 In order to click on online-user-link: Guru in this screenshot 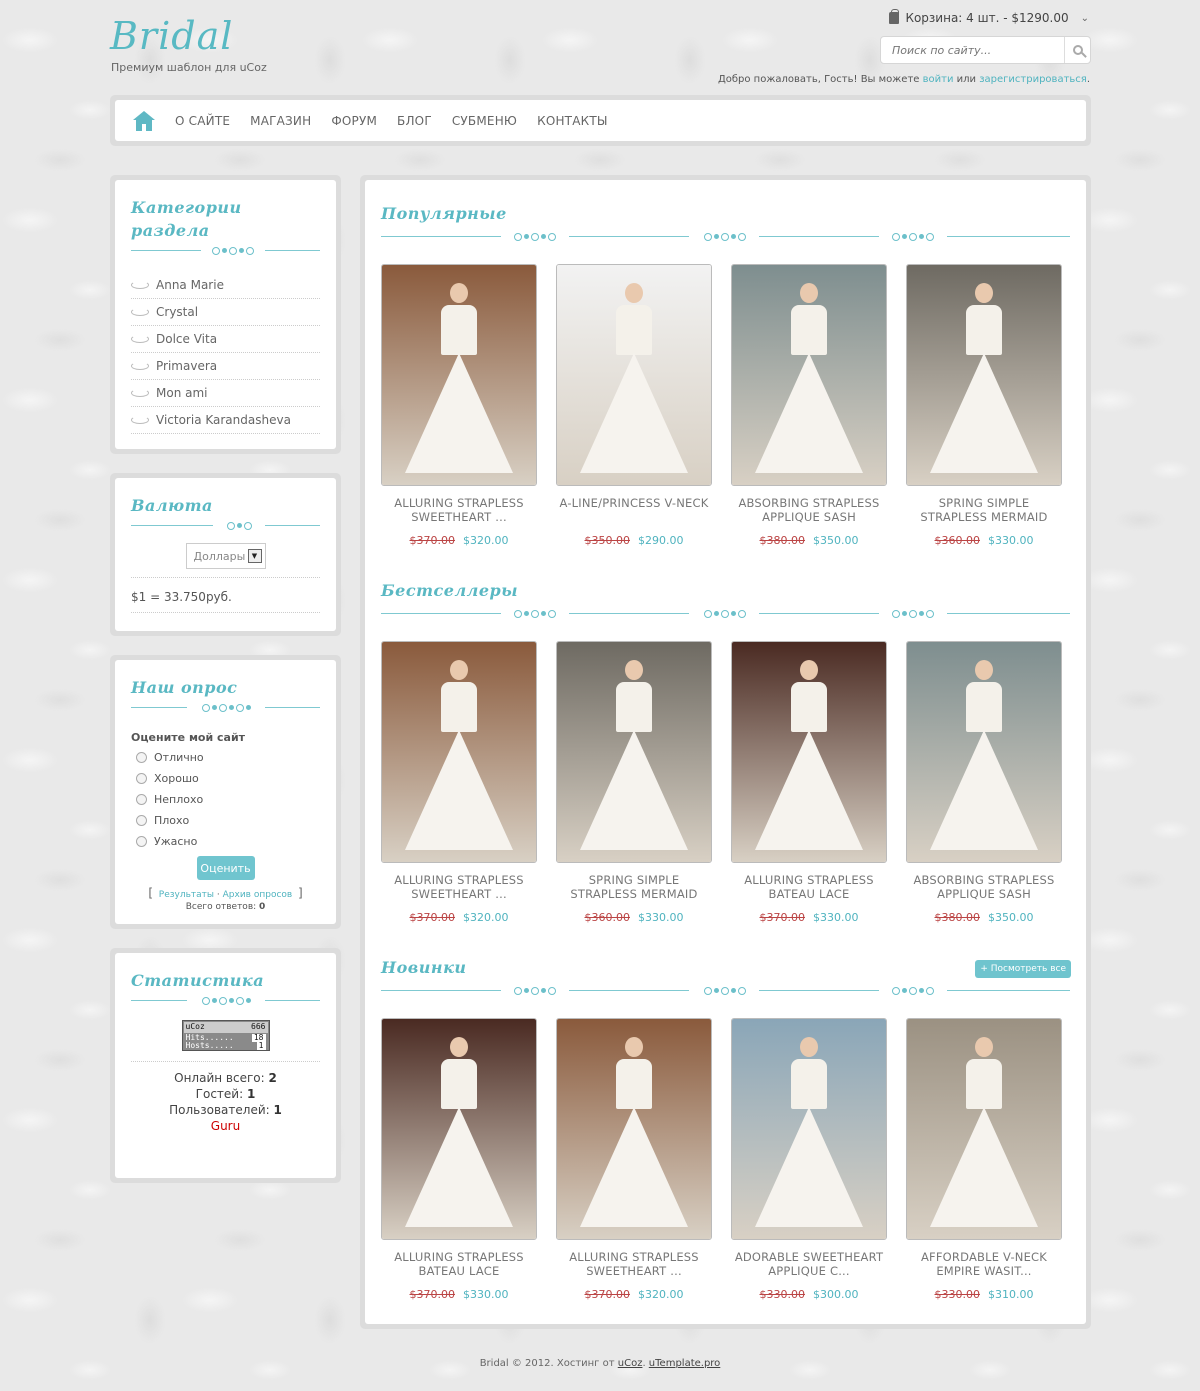, I will do `click(225, 1126)`.